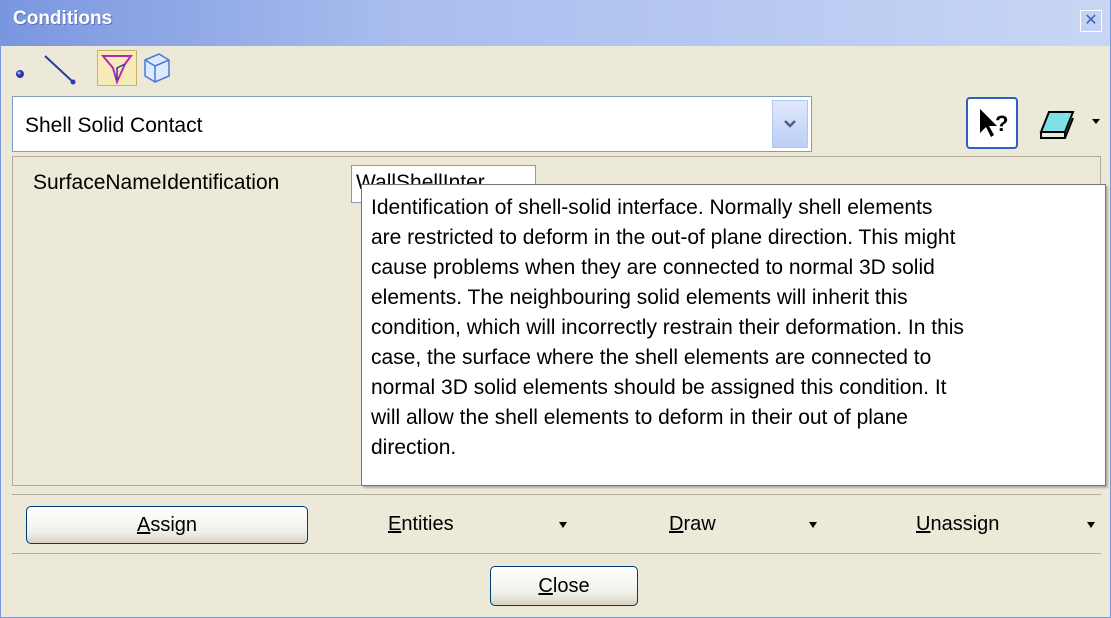 The height and width of the screenshot is (618, 1111). What do you see at coordinates (571, 586) in the screenshot?
I see `close-label: lose` at bounding box center [571, 586].